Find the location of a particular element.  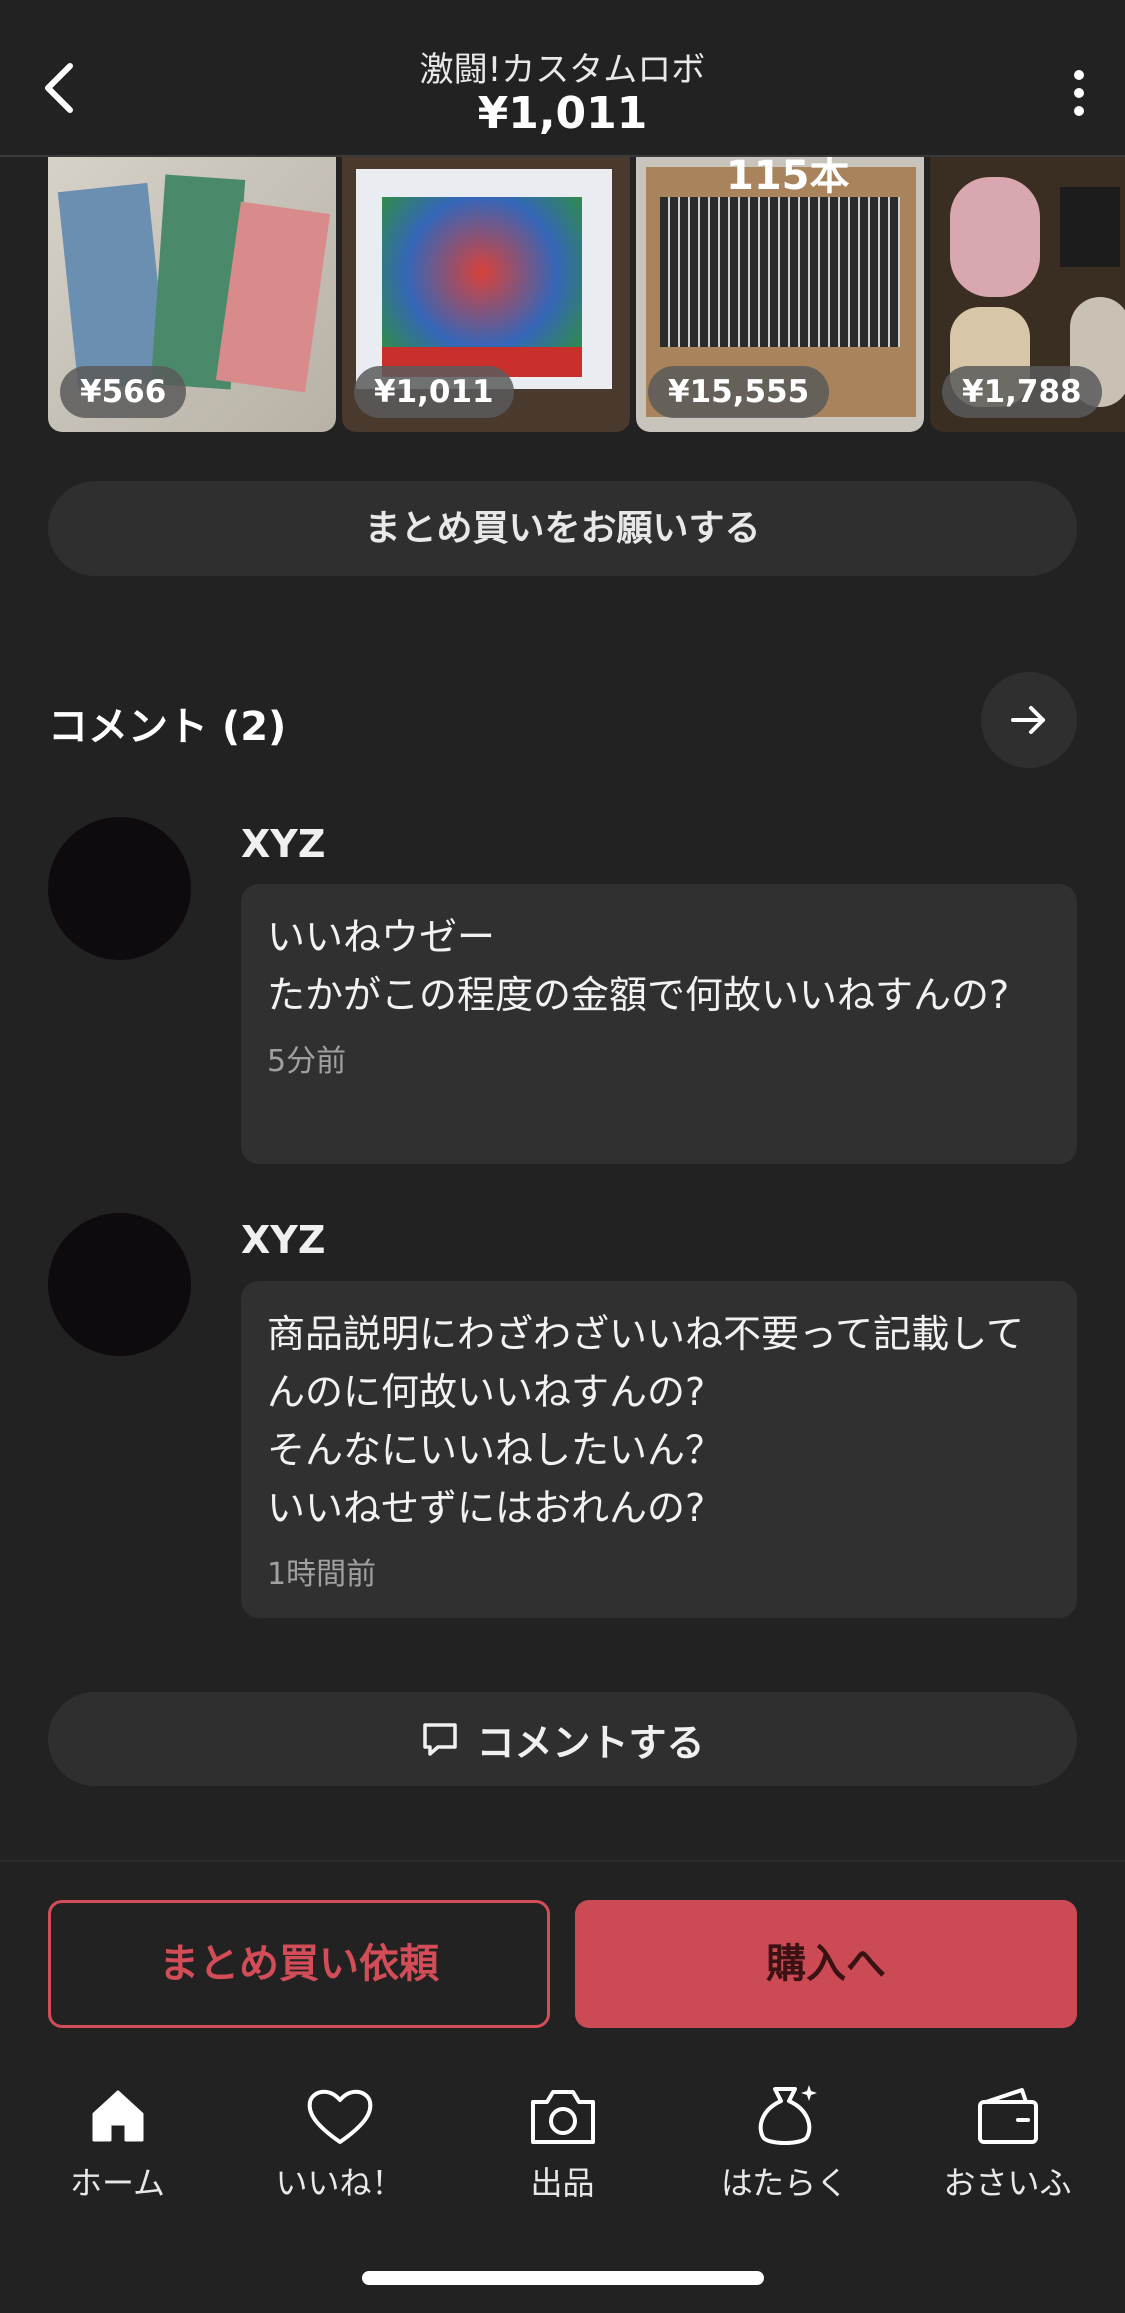

comment-time: 5分前 is located at coordinates (307, 1061).